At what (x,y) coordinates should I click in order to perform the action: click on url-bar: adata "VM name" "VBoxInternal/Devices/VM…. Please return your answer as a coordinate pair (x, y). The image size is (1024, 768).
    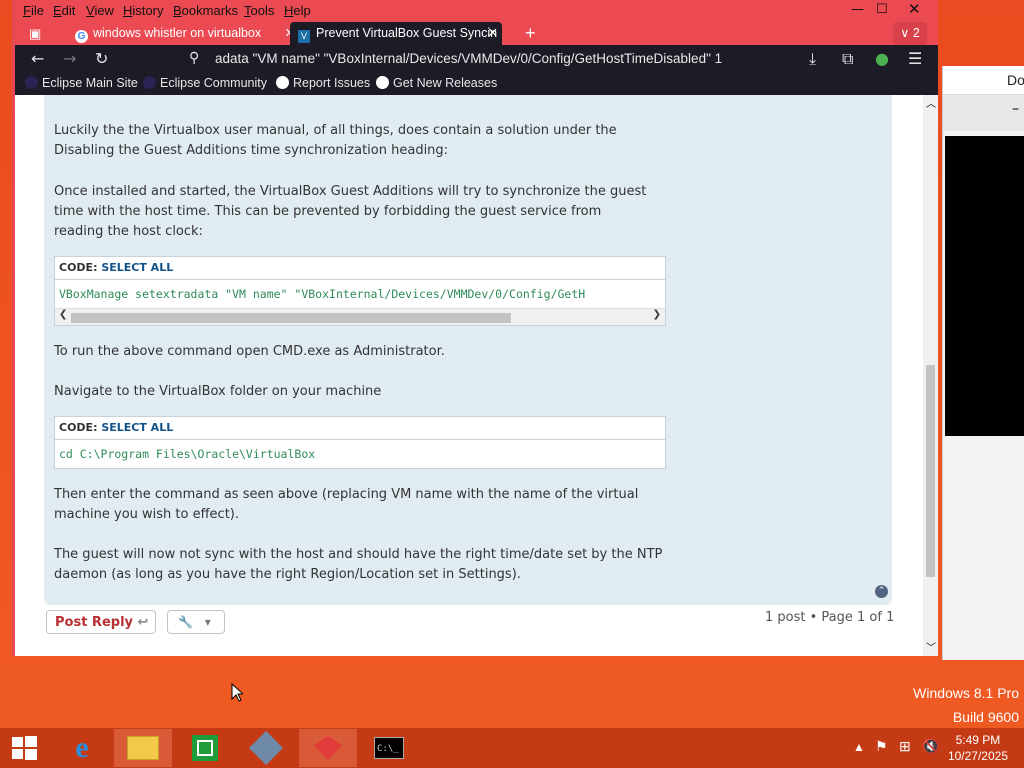
    Looking at the image, I should click on (485, 59).